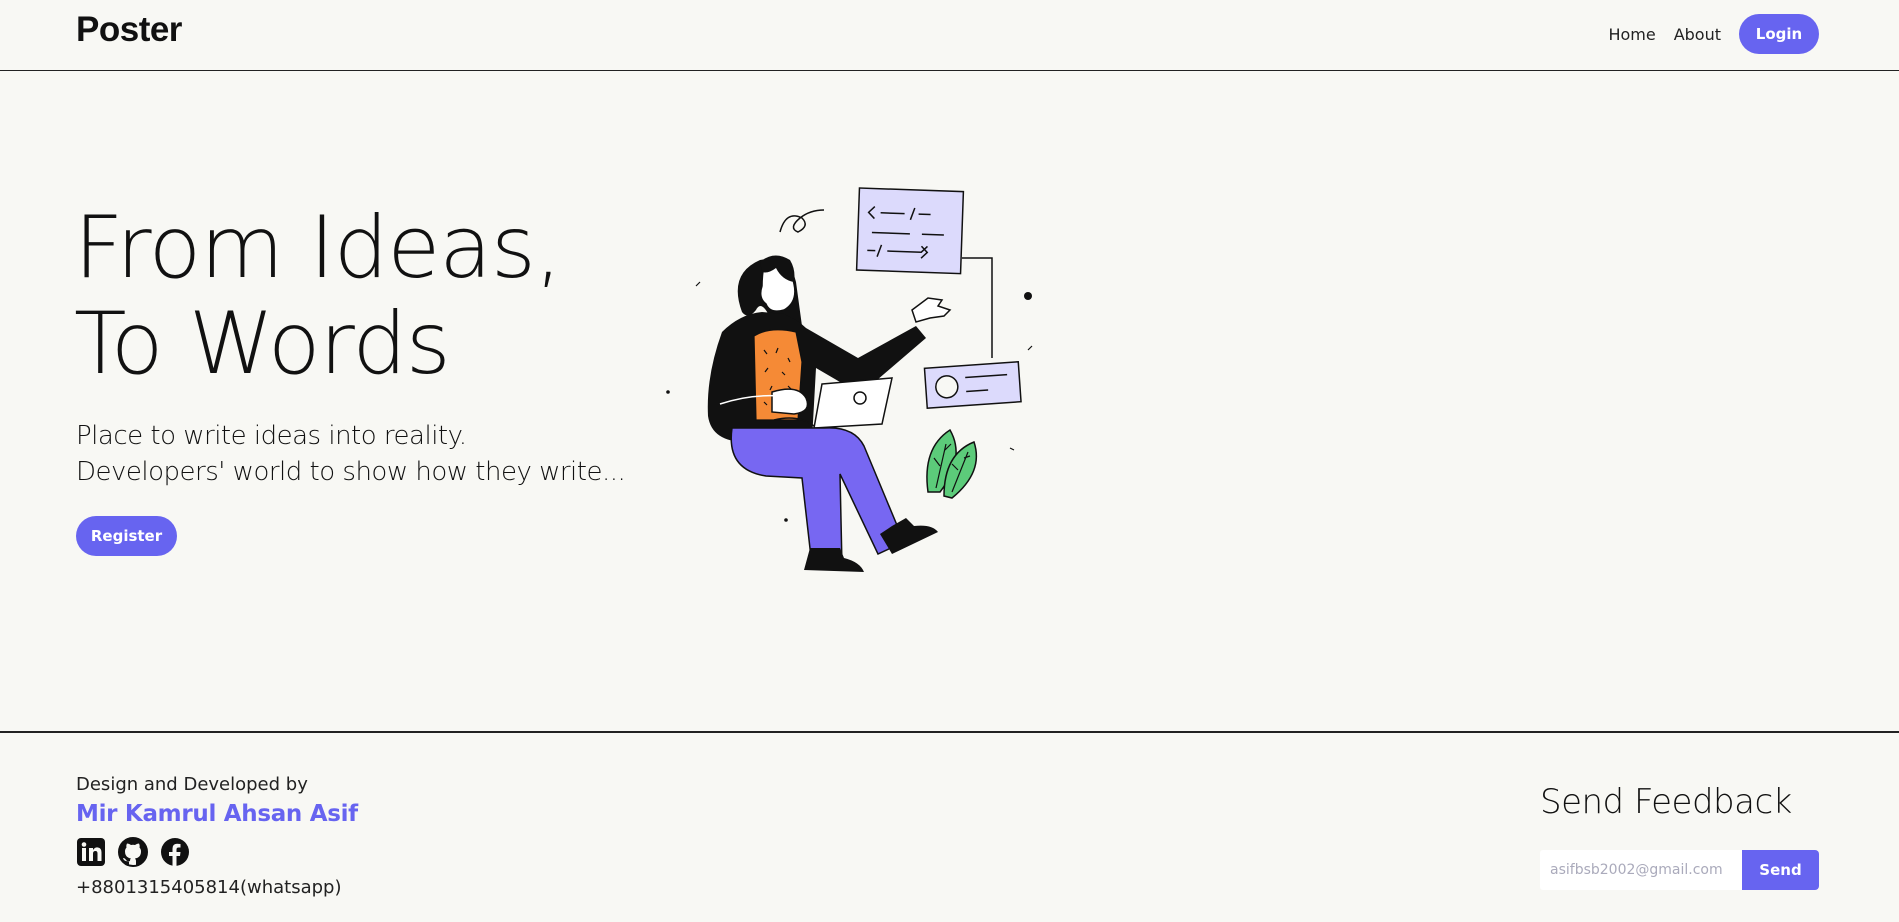  What do you see at coordinates (1666, 802) in the screenshot?
I see `feedback-title: Send Feedback` at bounding box center [1666, 802].